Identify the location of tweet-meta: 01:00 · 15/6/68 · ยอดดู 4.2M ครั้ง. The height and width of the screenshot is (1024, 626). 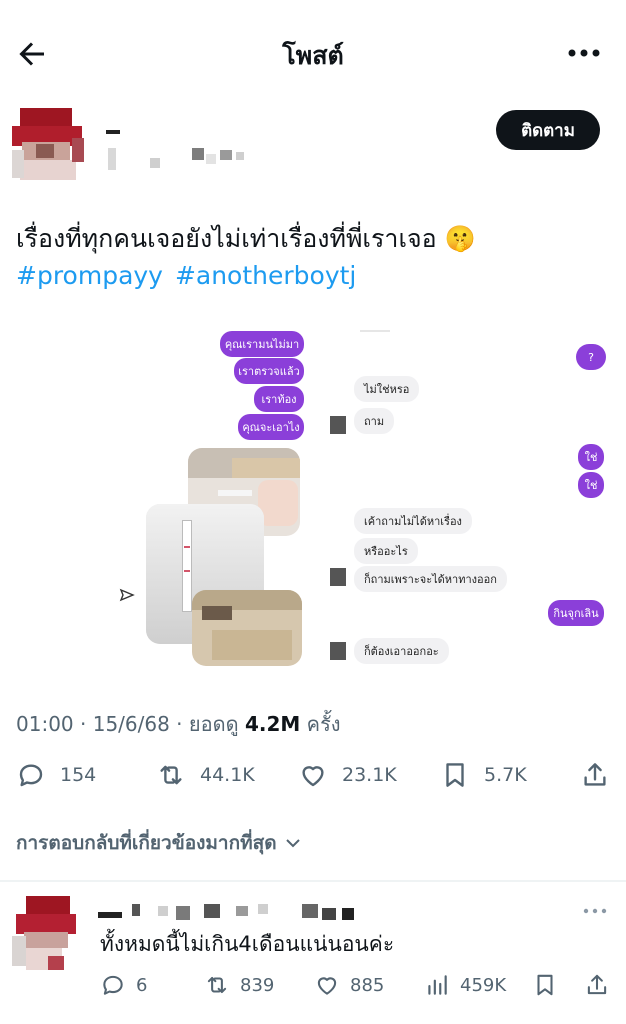
(178, 724).